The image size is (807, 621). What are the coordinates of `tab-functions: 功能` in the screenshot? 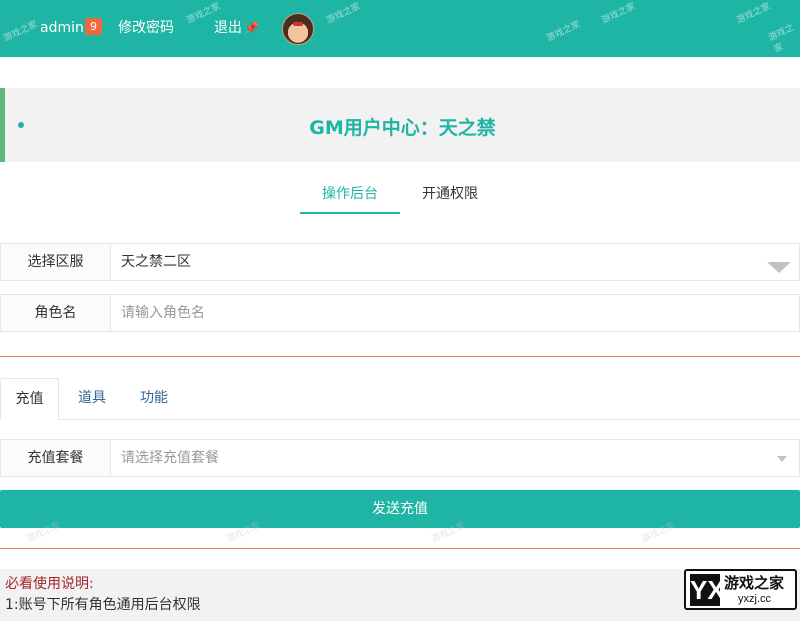 It's located at (154, 398).